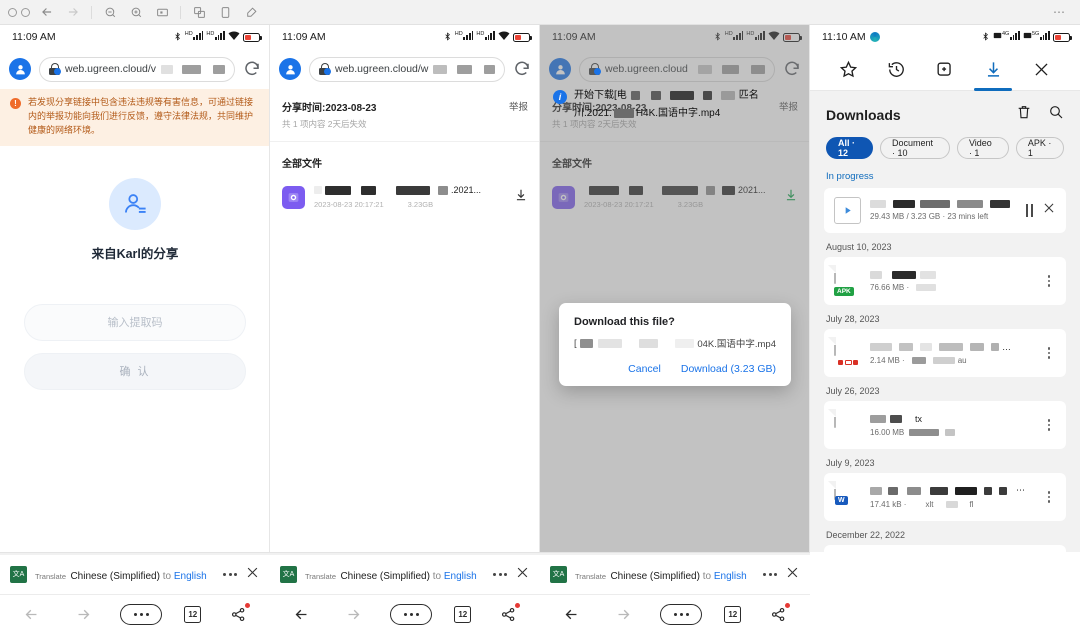  Describe the element at coordinates (914, 148) in the screenshot. I see `chip-document: Document · 10` at that location.